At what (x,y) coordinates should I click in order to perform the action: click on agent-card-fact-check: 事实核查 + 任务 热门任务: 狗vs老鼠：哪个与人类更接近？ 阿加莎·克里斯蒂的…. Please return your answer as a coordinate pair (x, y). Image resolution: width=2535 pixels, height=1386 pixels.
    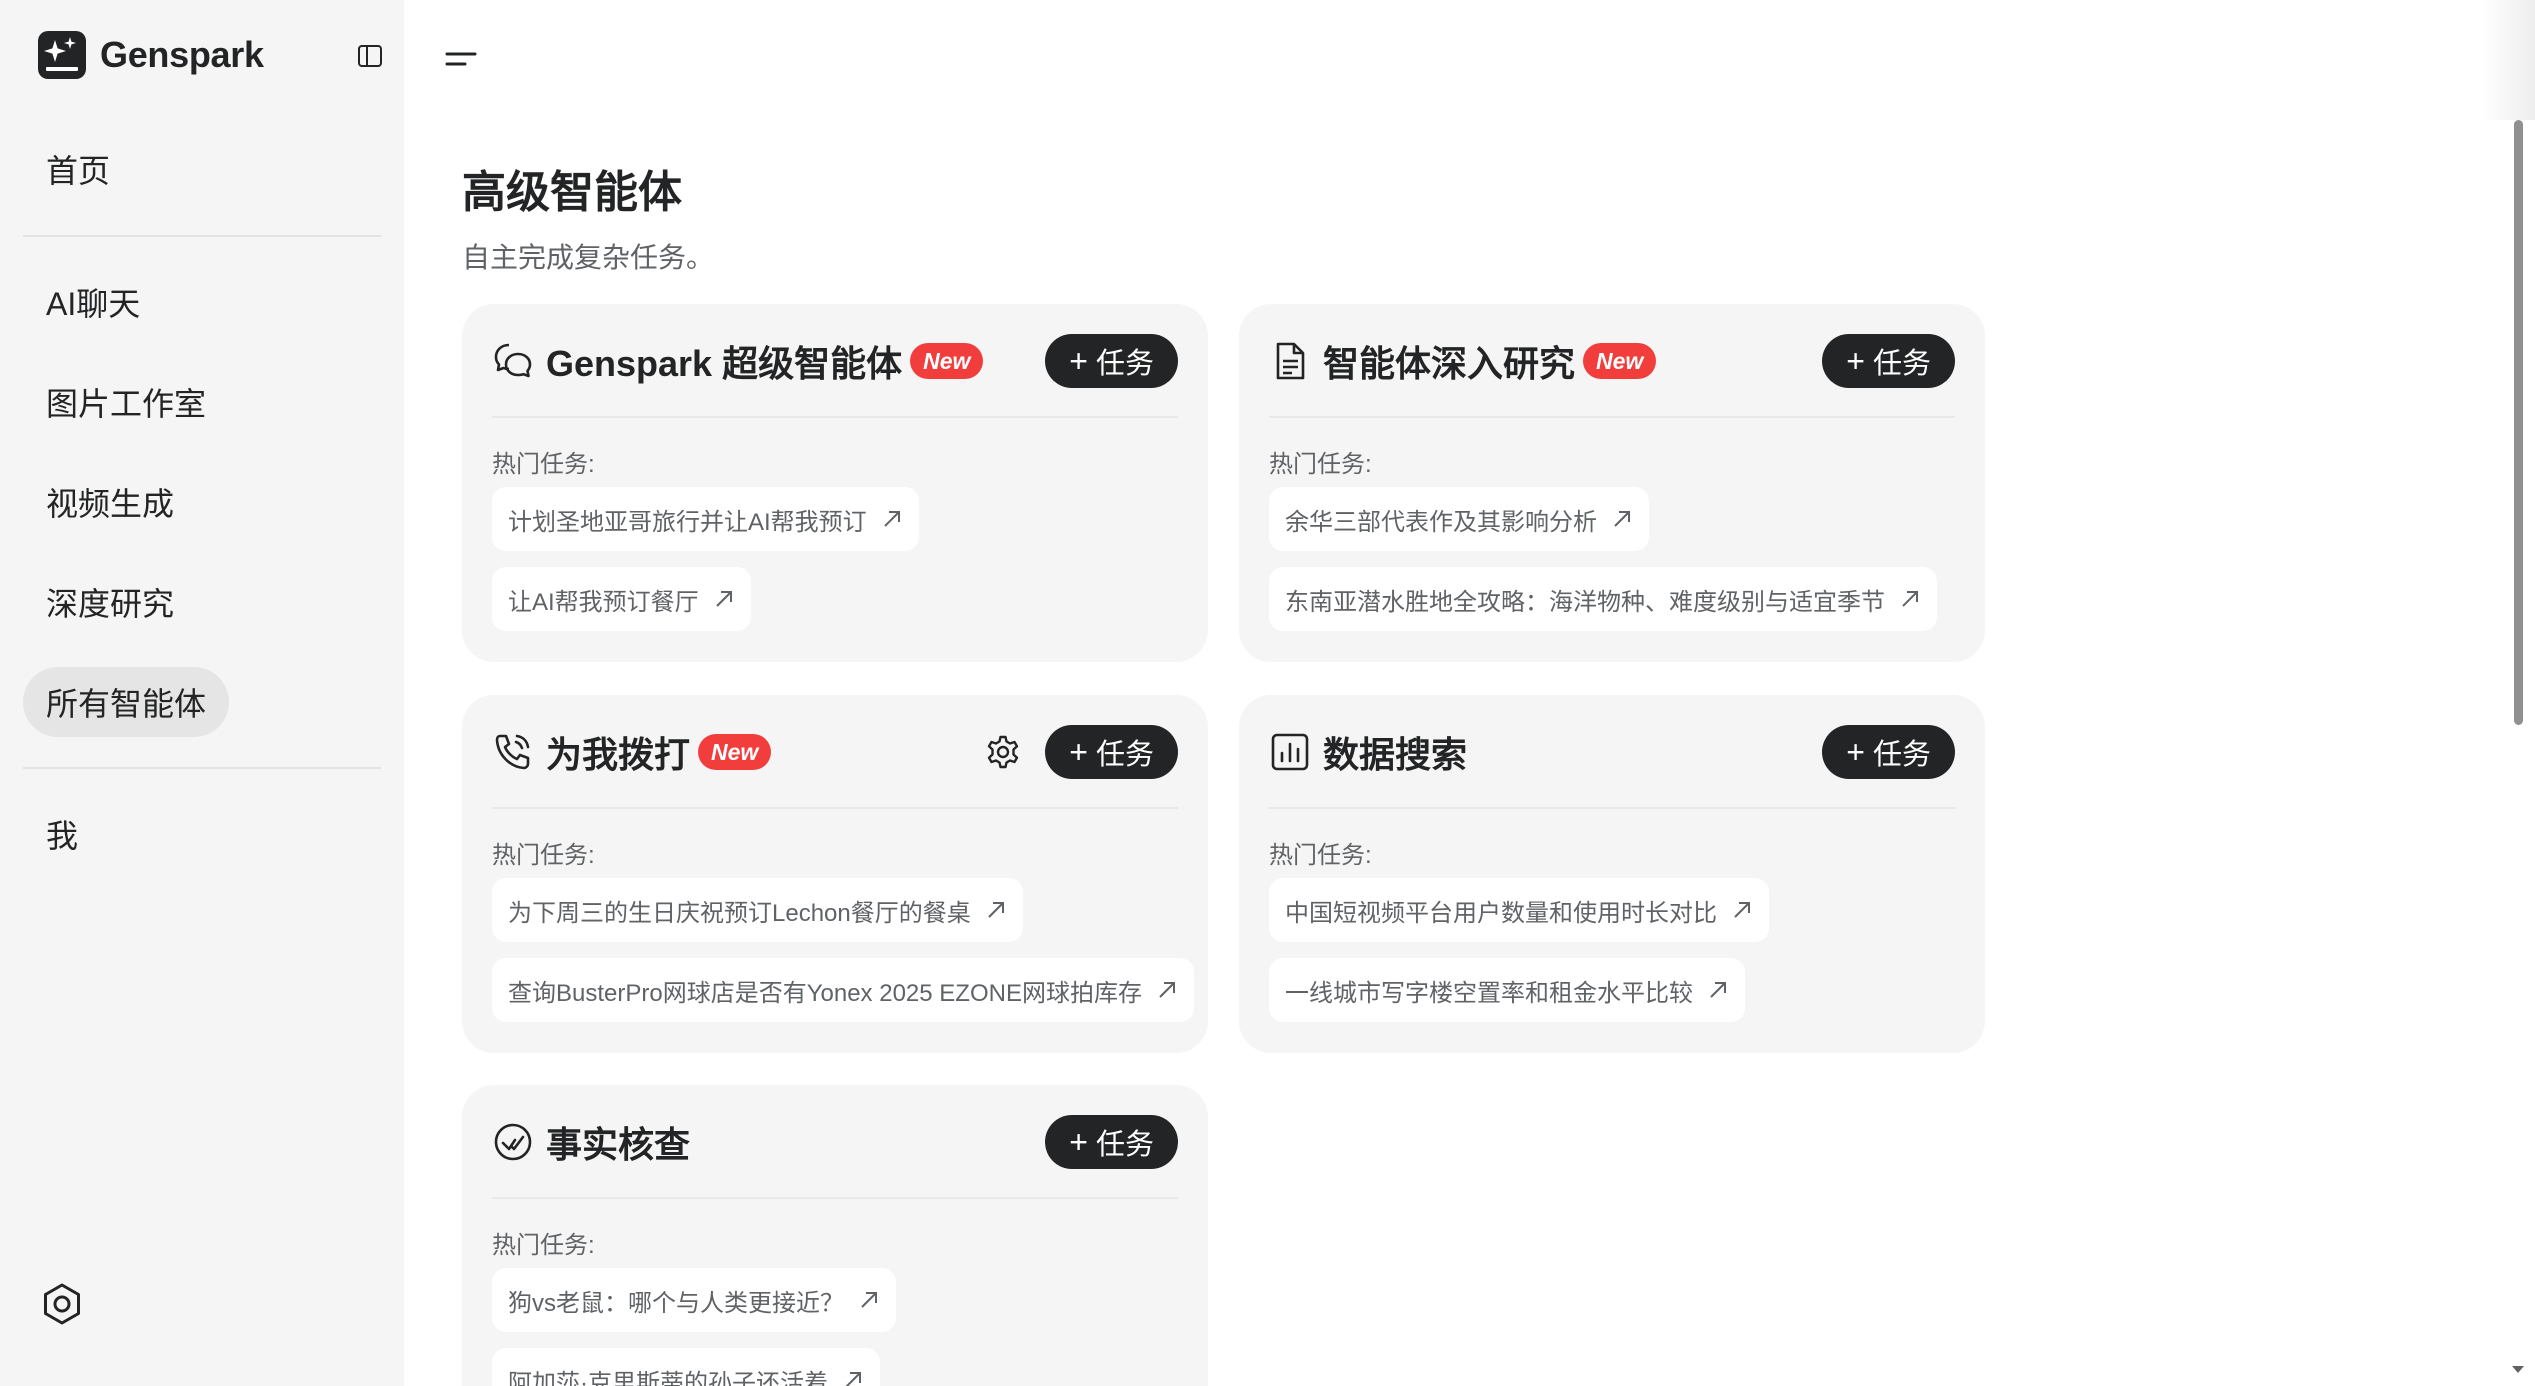
    Looking at the image, I should click on (835, 1235).